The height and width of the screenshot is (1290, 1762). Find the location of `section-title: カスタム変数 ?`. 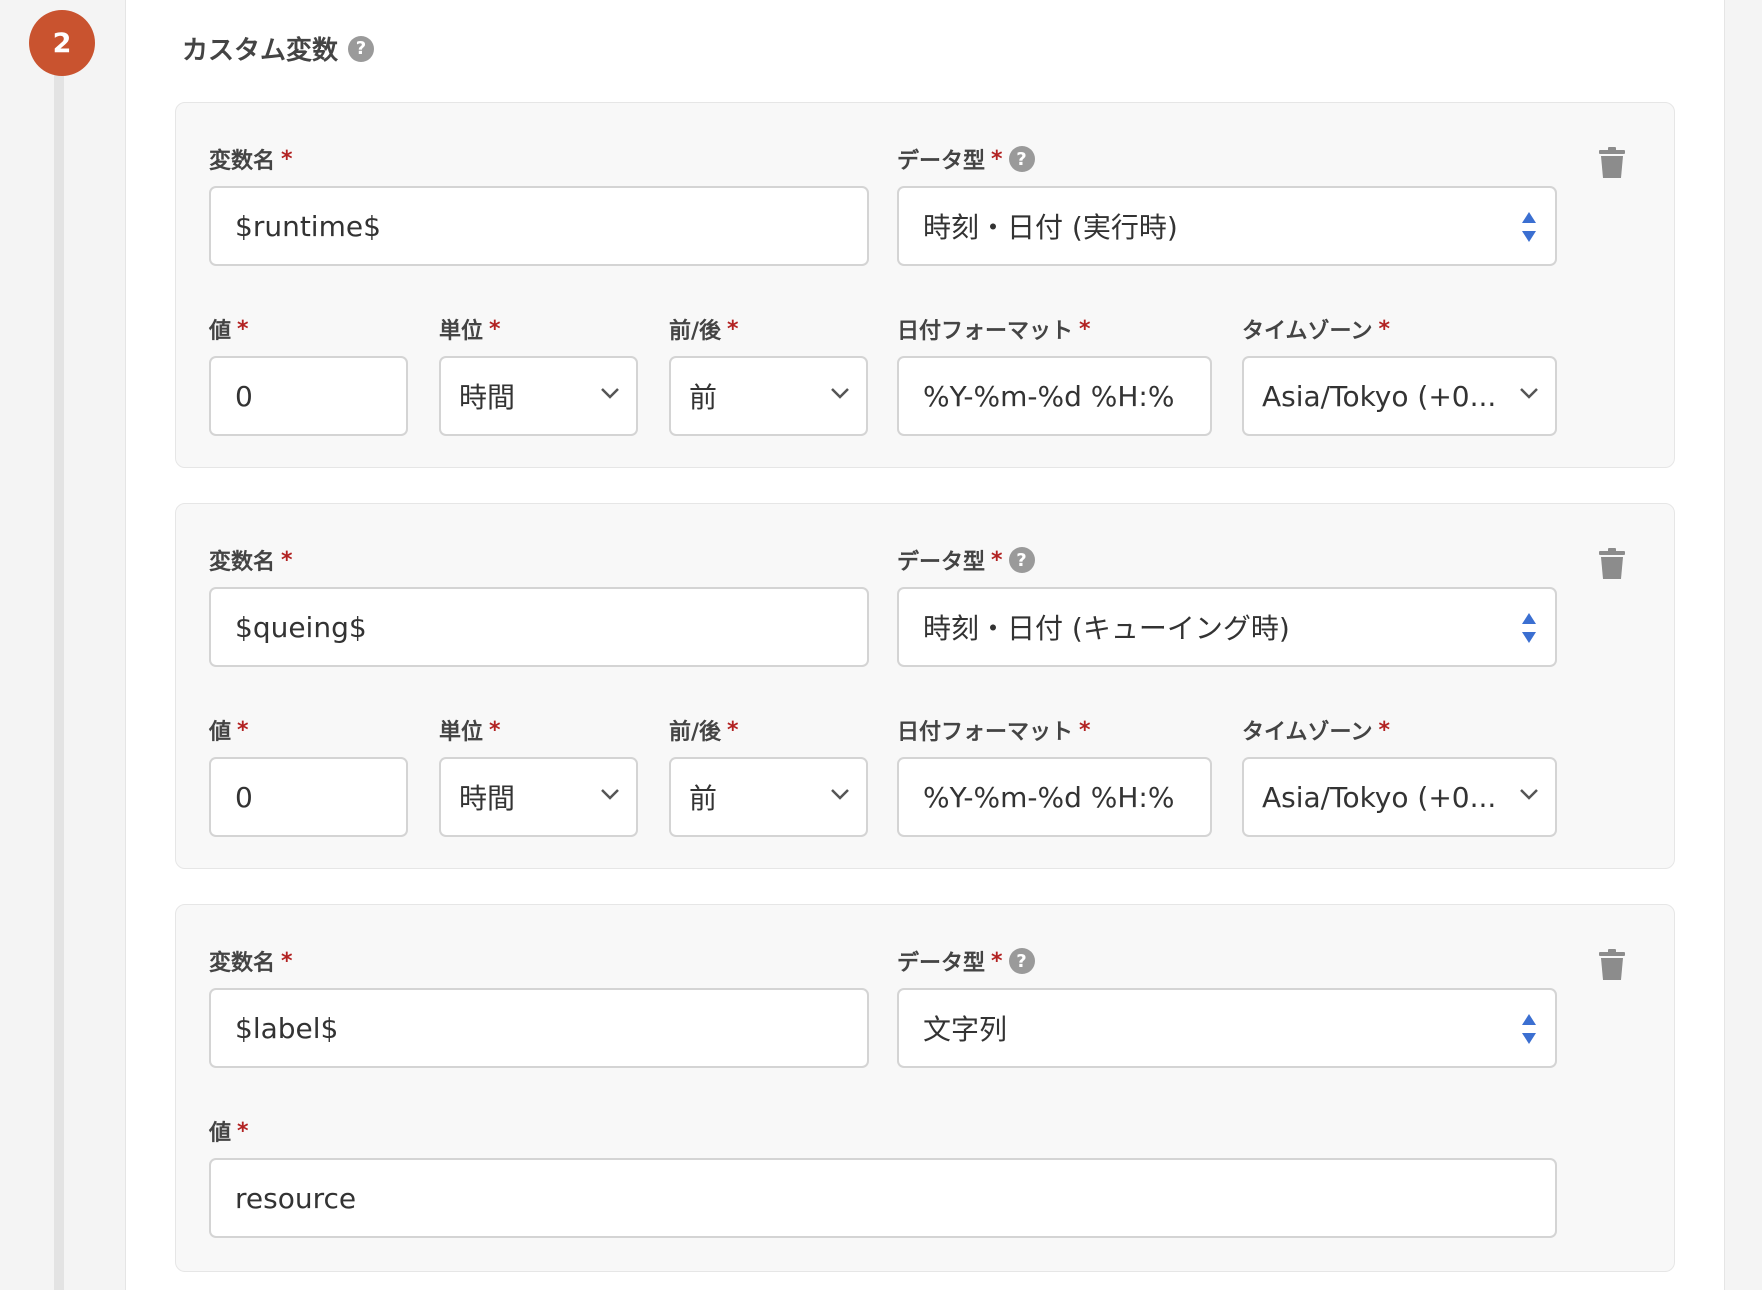

section-title: カスタム変数 ? is located at coordinates (278, 48).